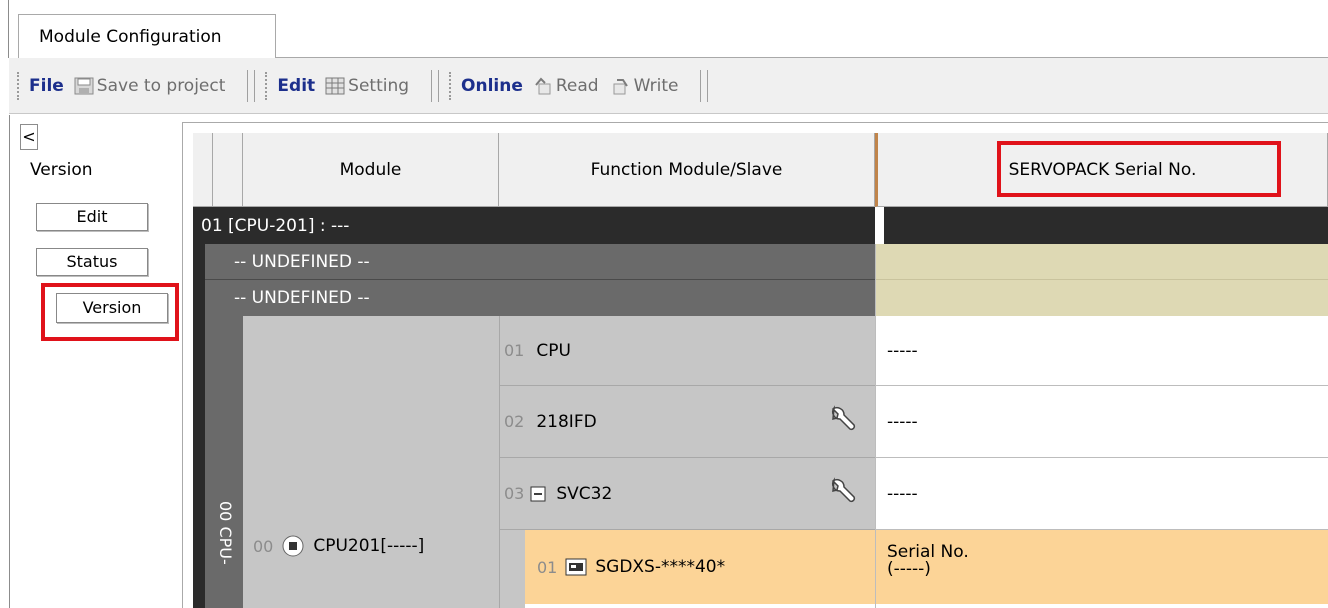 Image resolution: width=1328 pixels, height=608 pixels. What do you see at coordinates (540, 262) in the screenshot?
I see `undefined-row-1: -- UNDEFINED --` at bounding box center [540, 262].